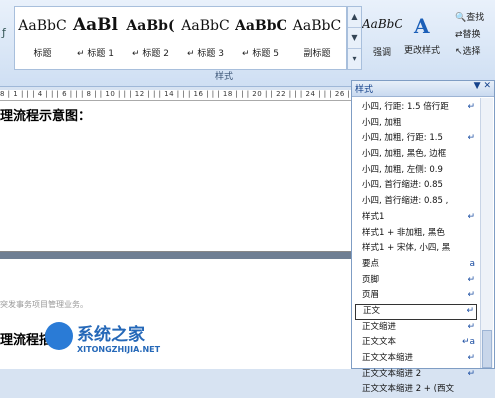  Describe the element at coordinates (416, 296) in the screenshot. I see `style-list-item: 页眉 ↵` at that location.